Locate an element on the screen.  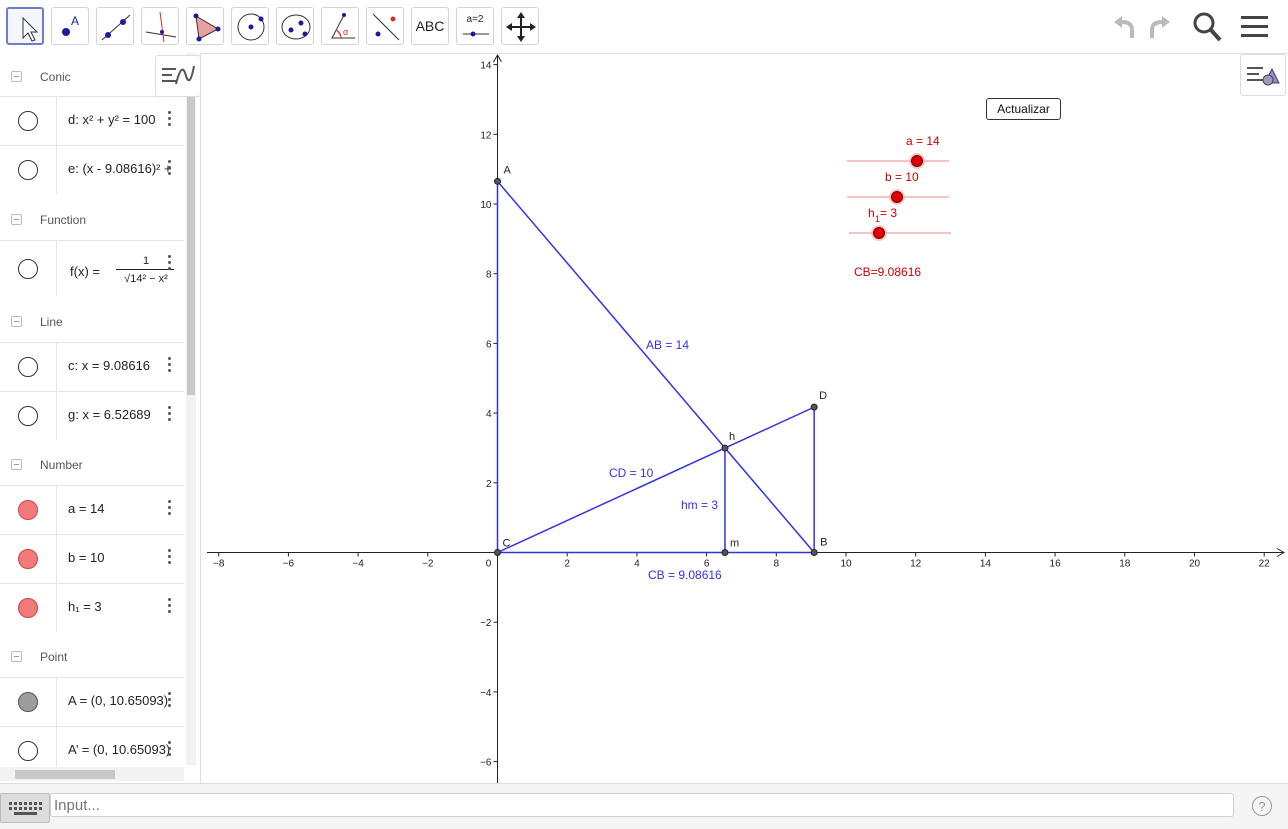
algebra-item-b: b = 10 is located at coordinates (92, 558).